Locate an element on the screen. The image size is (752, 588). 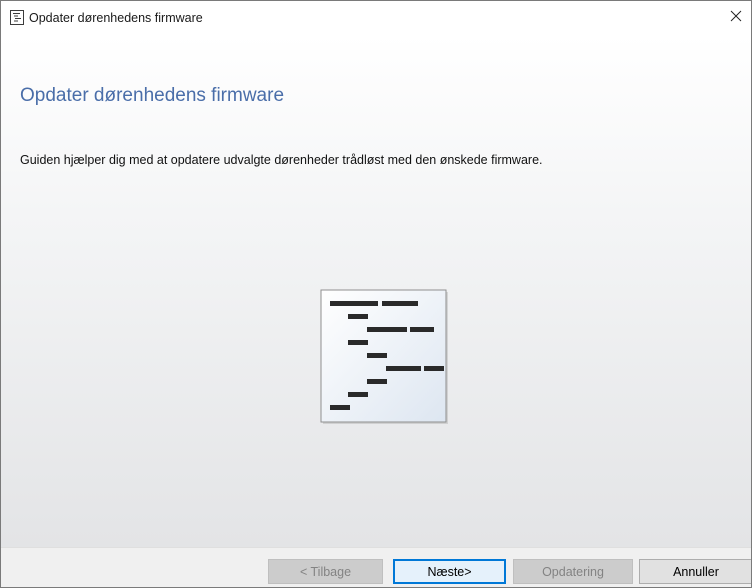
update-button: Opdatering is located at coordinates (573, 571).